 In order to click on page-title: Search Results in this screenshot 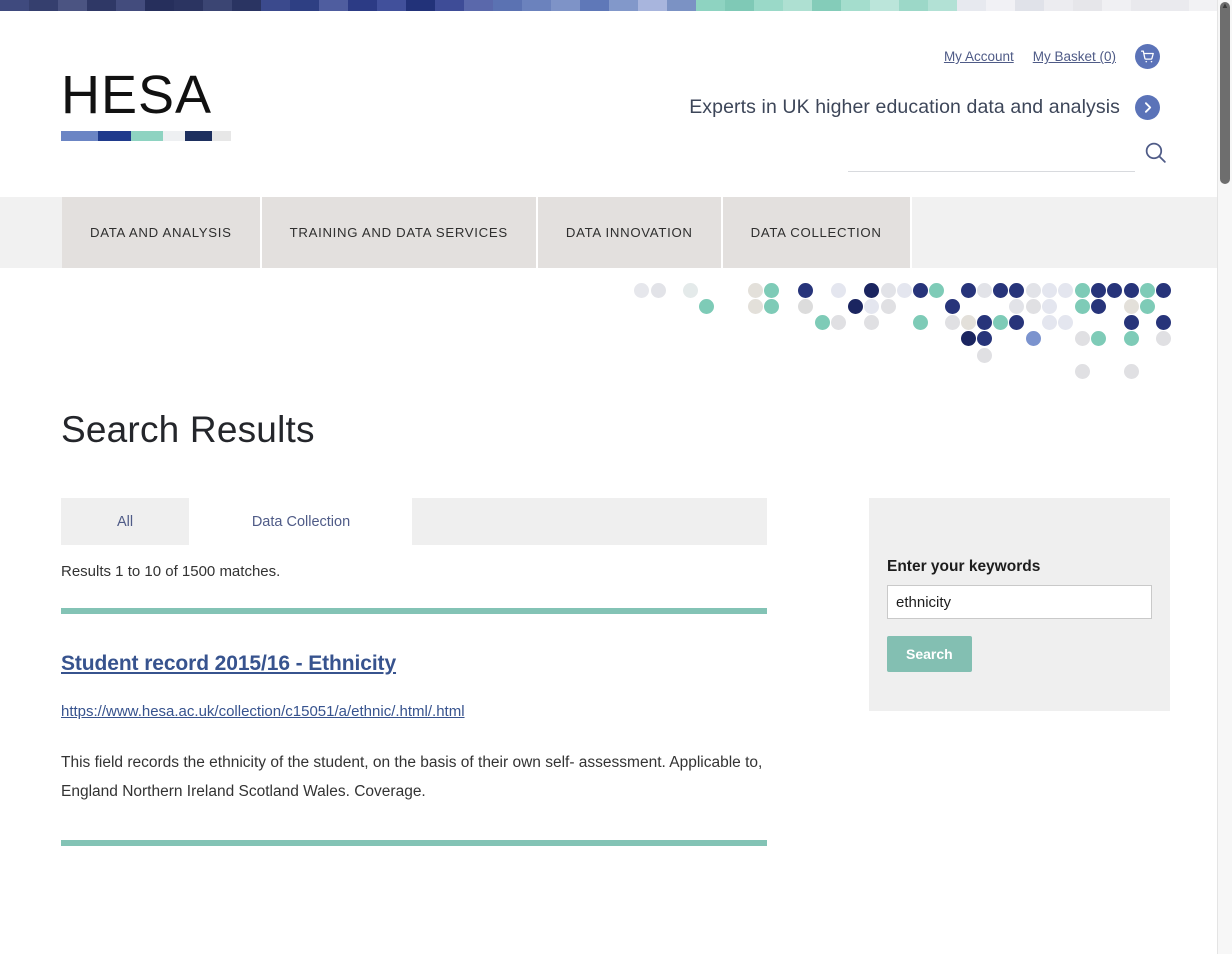, I will do `click(188, 429)`.